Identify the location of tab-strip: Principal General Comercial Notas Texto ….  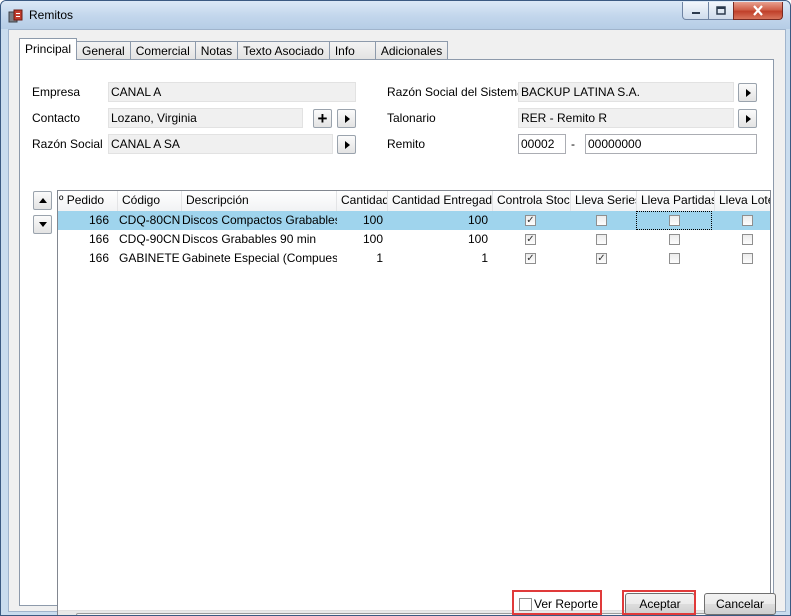
(234, 49).